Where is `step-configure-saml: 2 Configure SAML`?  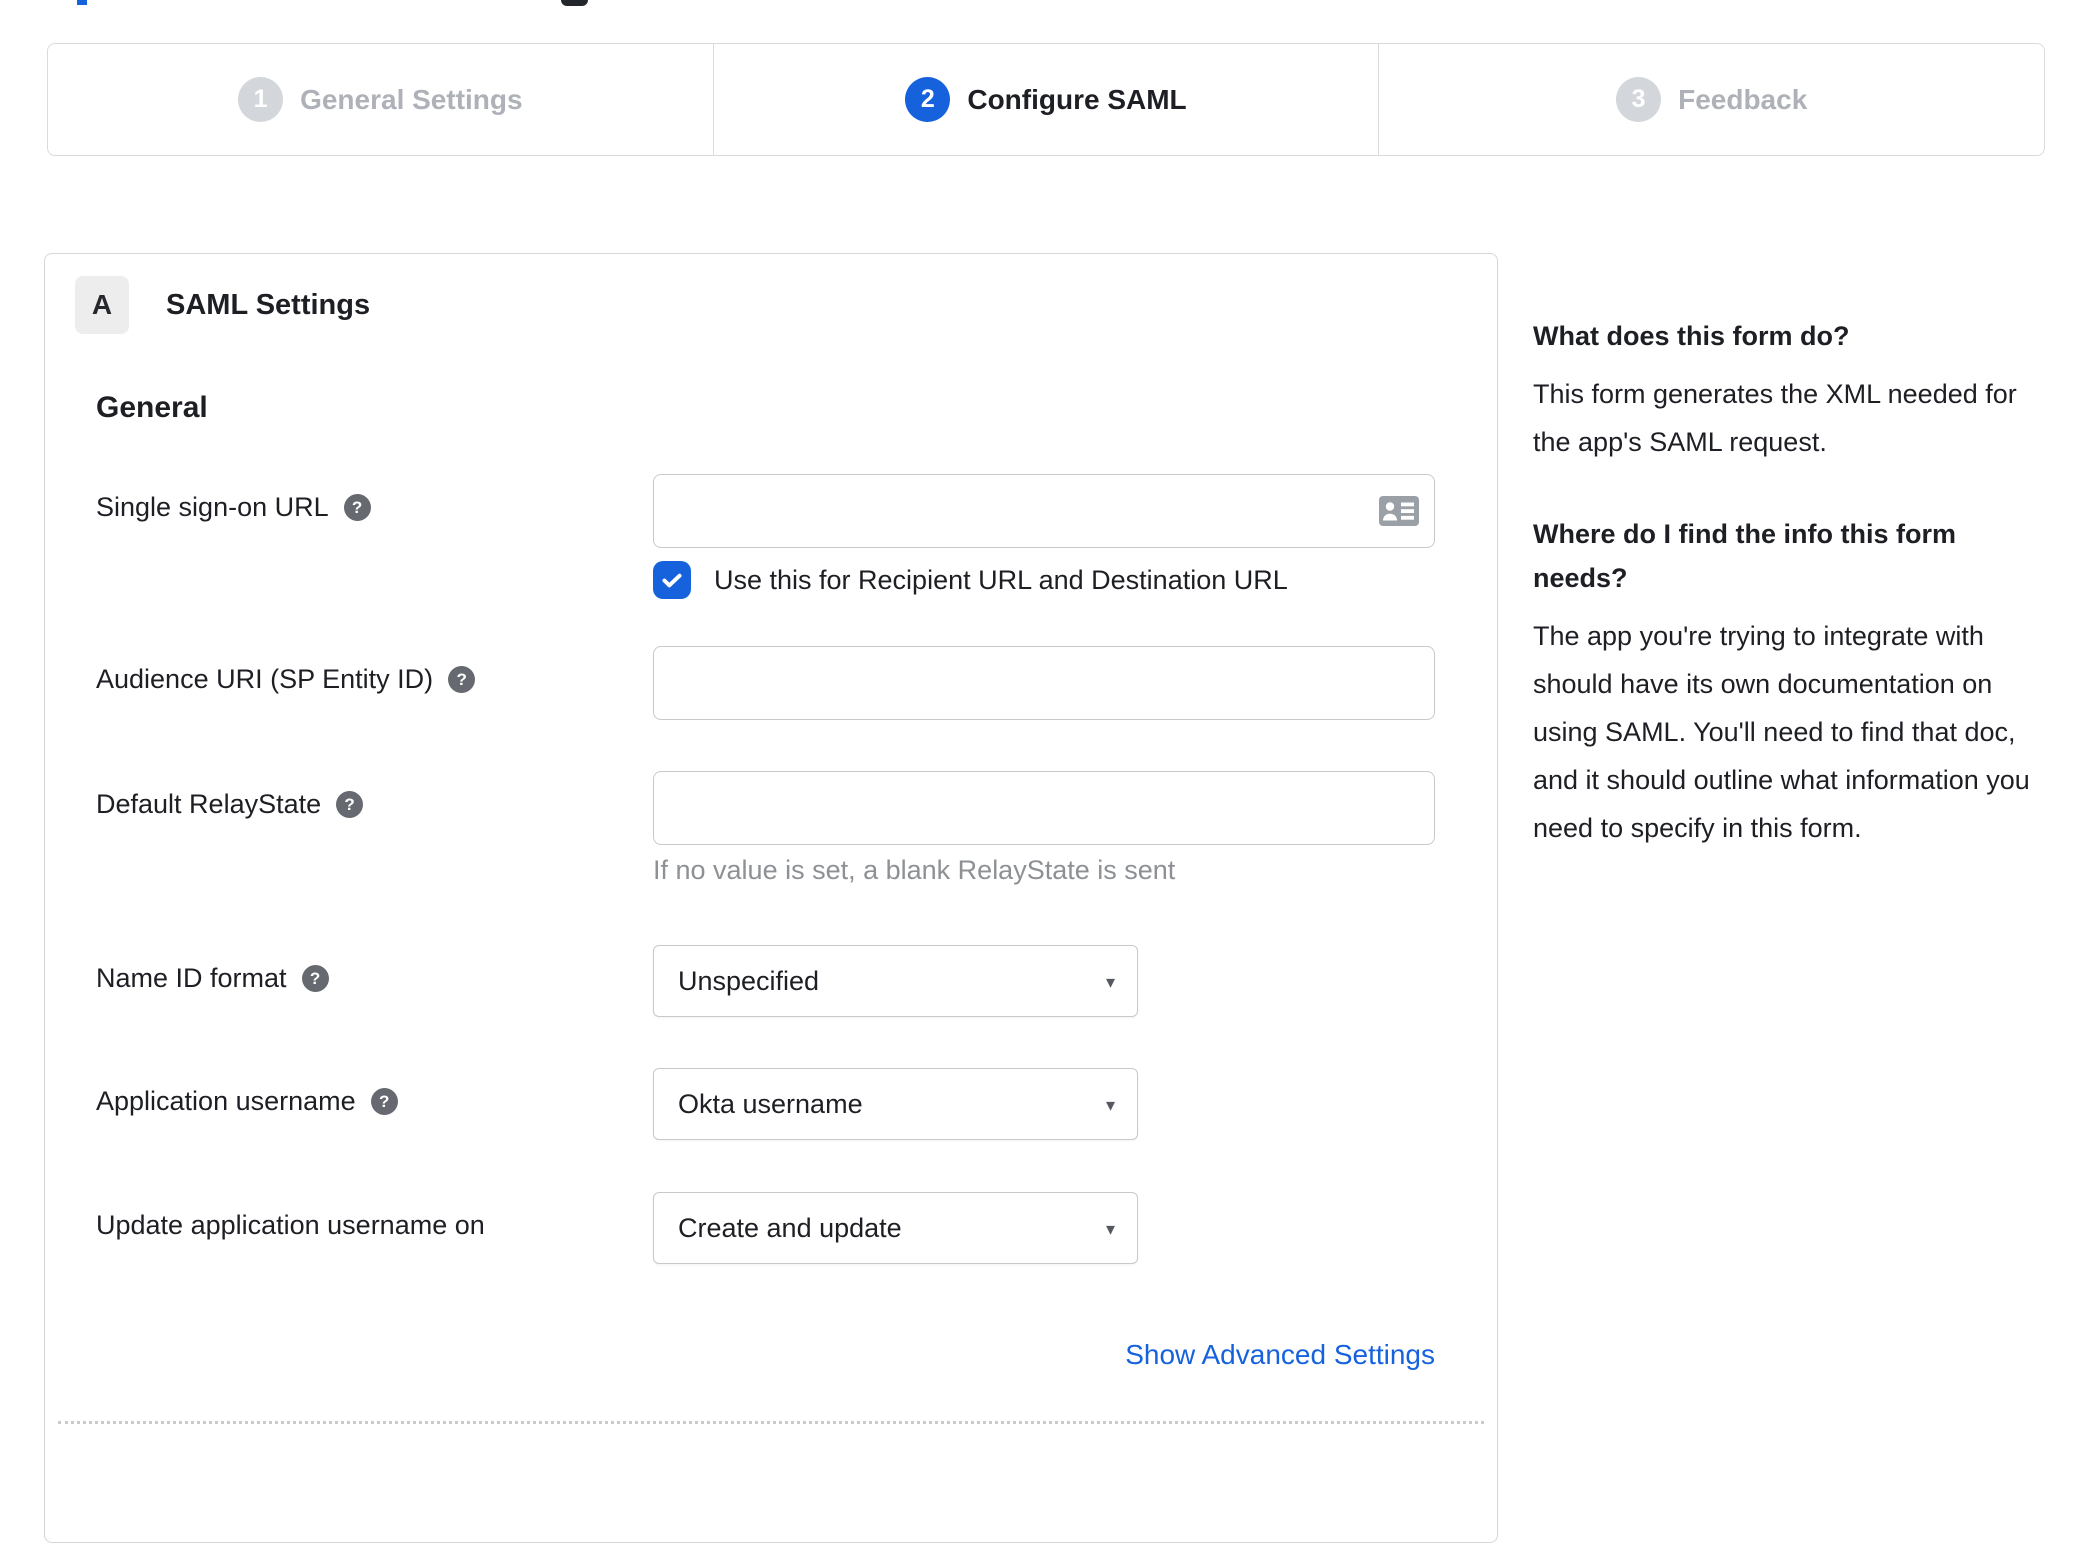
step-configure-saml: 2 Configure SAML is located at coordinates (1045, 99).